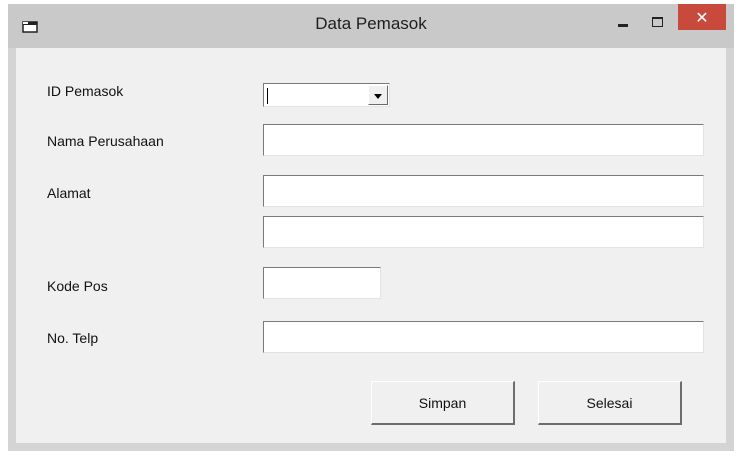 Image resolution: width=744 pixels, height=457 pixels. Describe the element at coordinates (73, 338) in the screenshot. I see `no-telp-label: No. Telp` at that location.